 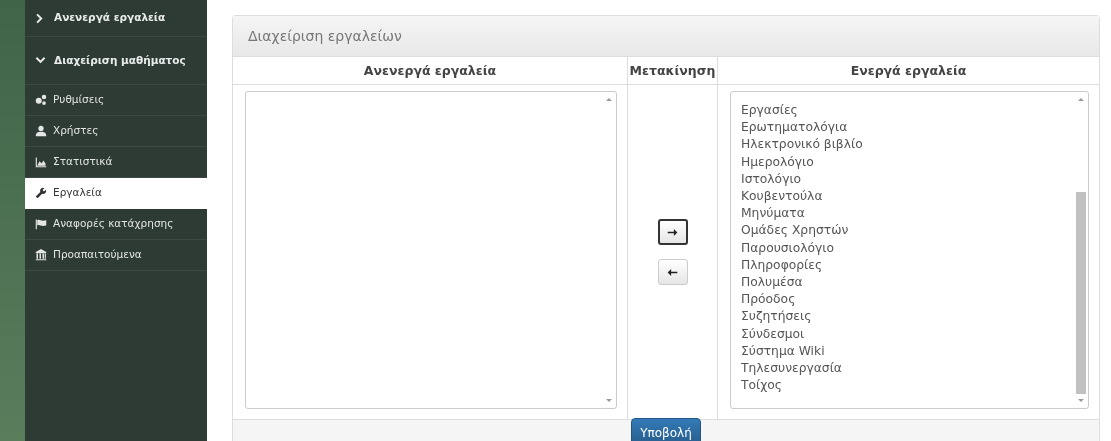 I want to click on submit-button: Υποβολή, so click(x=666, y=429).